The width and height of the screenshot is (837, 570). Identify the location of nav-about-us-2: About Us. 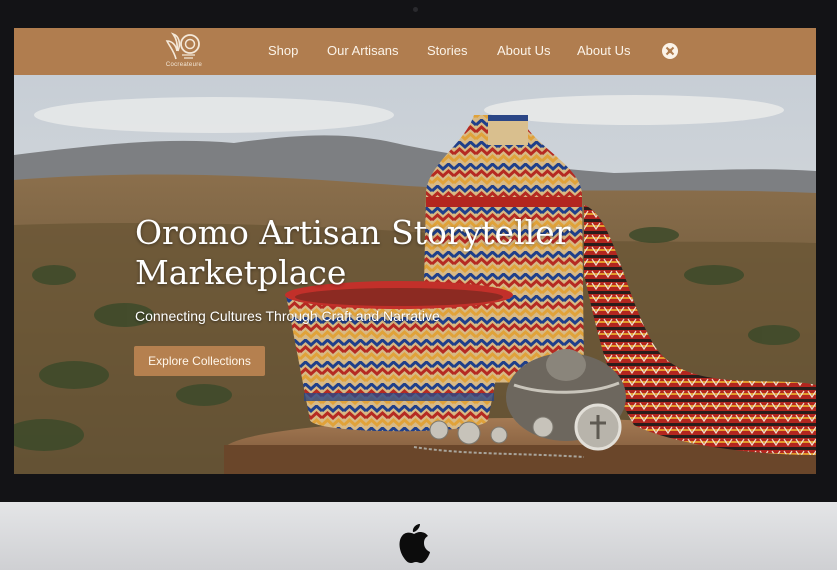
(603, 50).